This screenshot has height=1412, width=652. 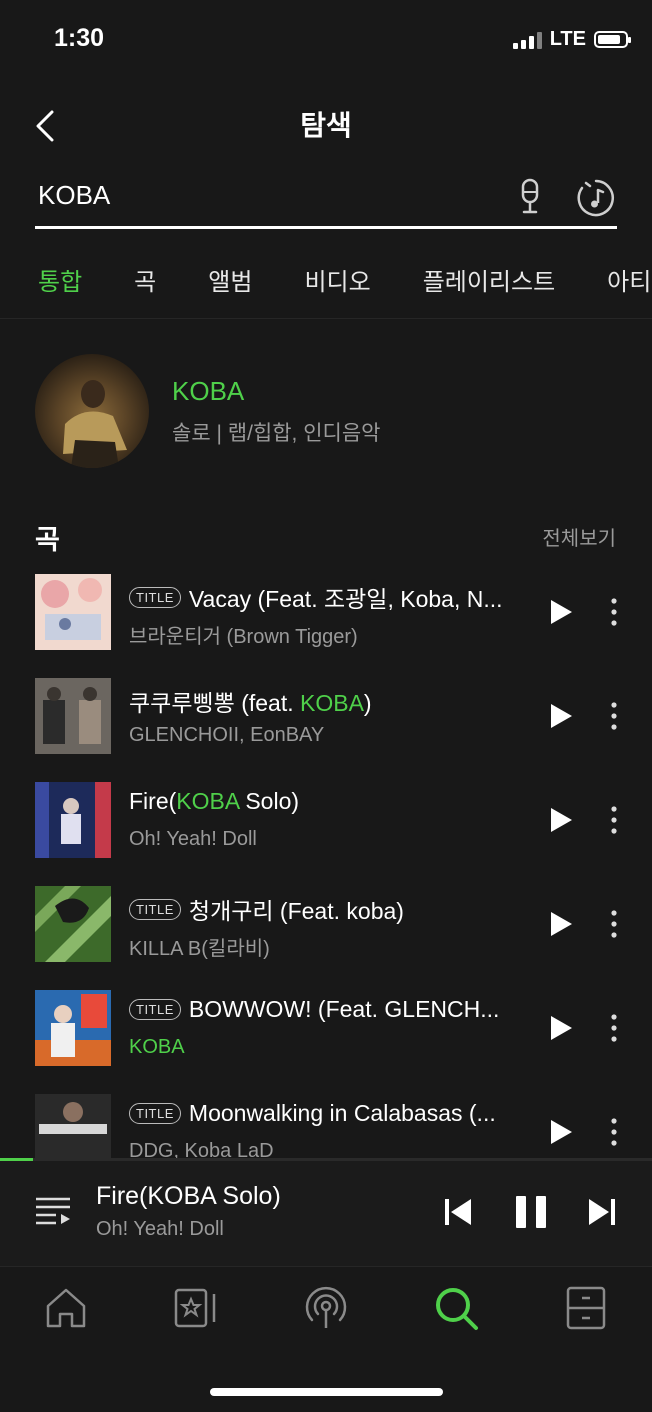 I want to click on previous-track-icon, so click(x=458, y=1212).